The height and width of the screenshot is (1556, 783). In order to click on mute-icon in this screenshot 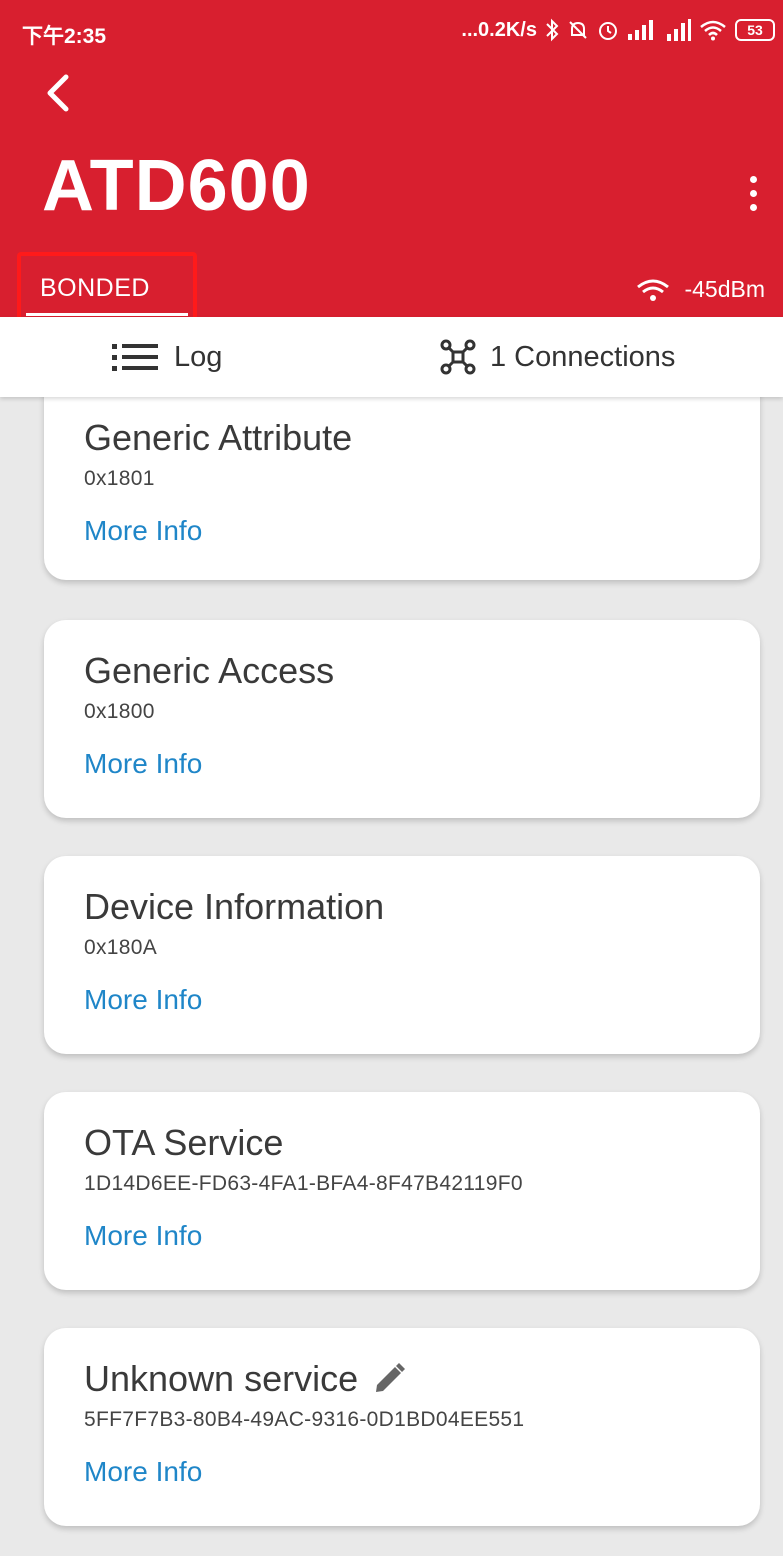, I will do `click(578, 30)`.